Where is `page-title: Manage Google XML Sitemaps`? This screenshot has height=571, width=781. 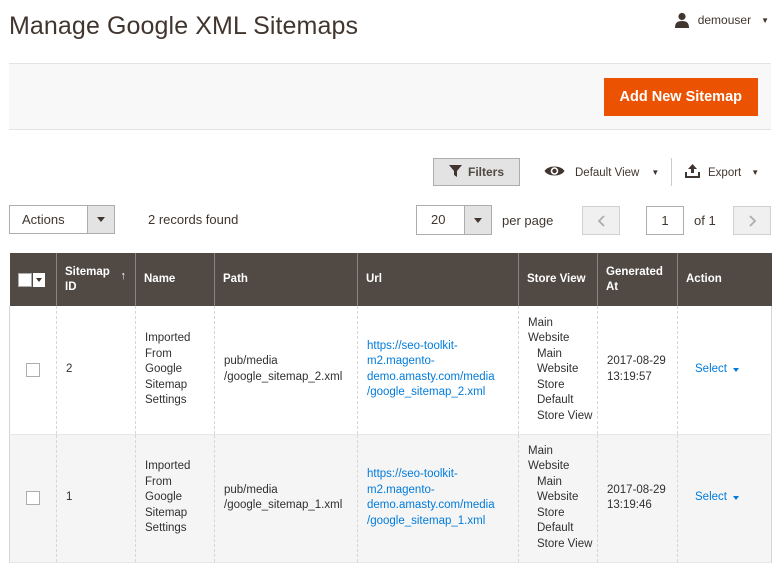
page-title: Manage Google XML Sitemaps is located at coordinates (184, 26).